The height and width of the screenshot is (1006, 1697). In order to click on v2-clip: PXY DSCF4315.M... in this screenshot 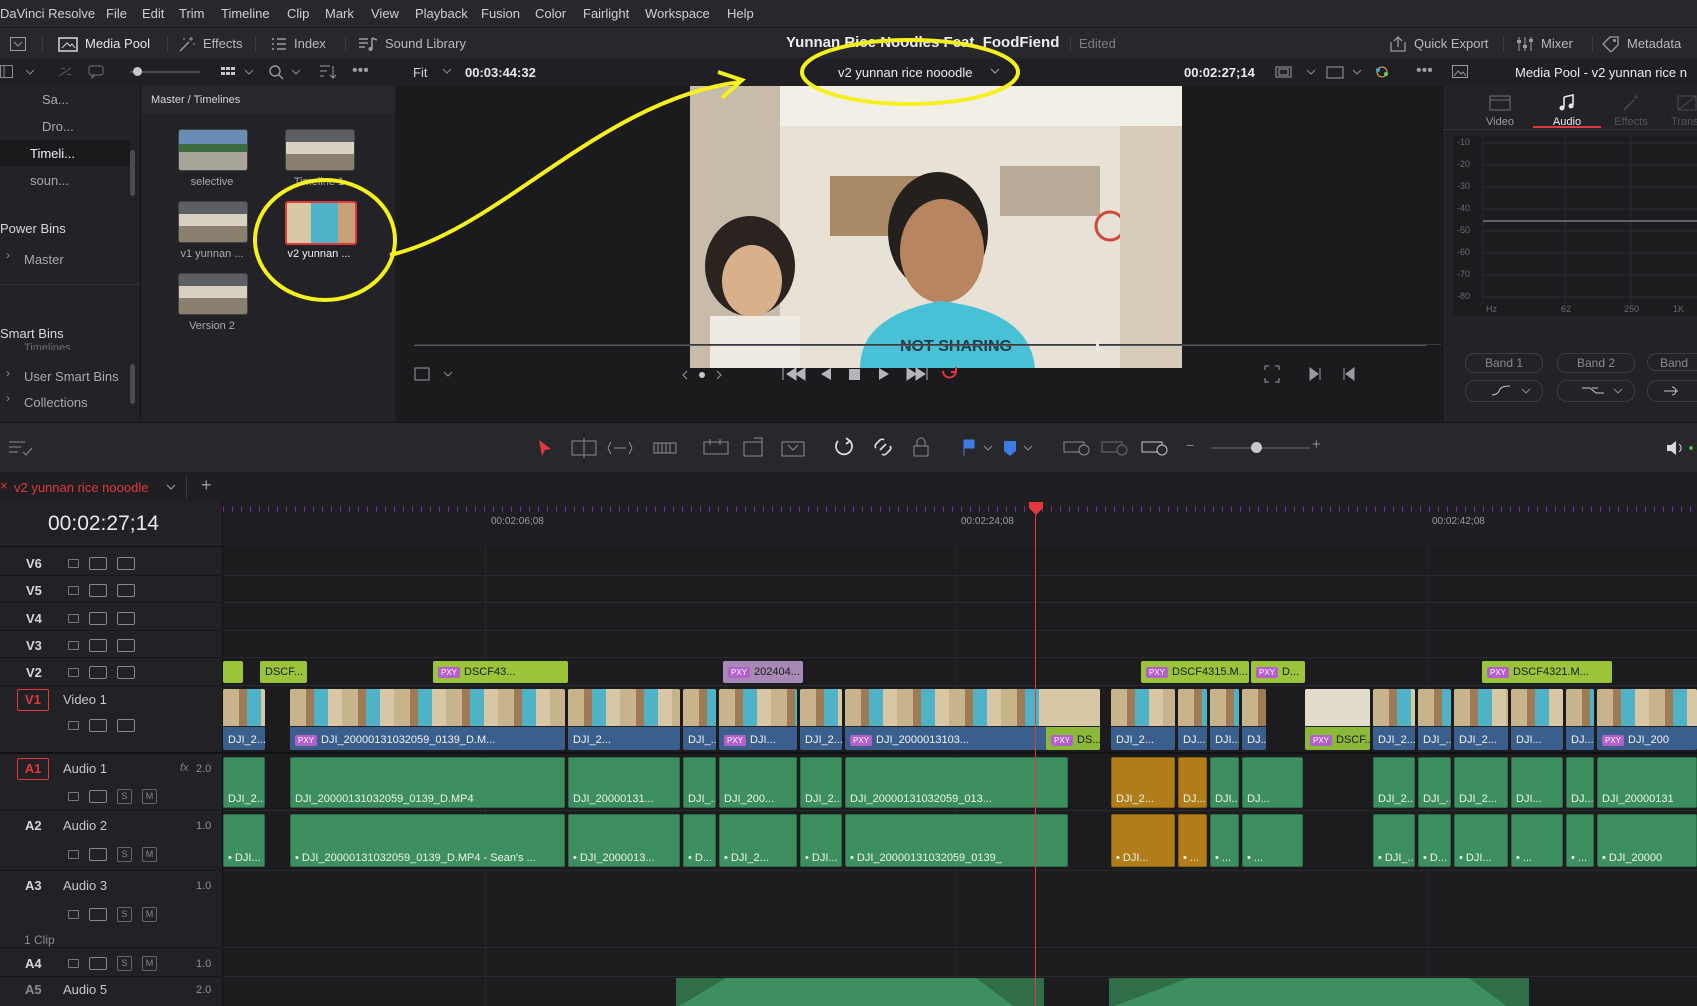, I will do `click(1195, 672)`.